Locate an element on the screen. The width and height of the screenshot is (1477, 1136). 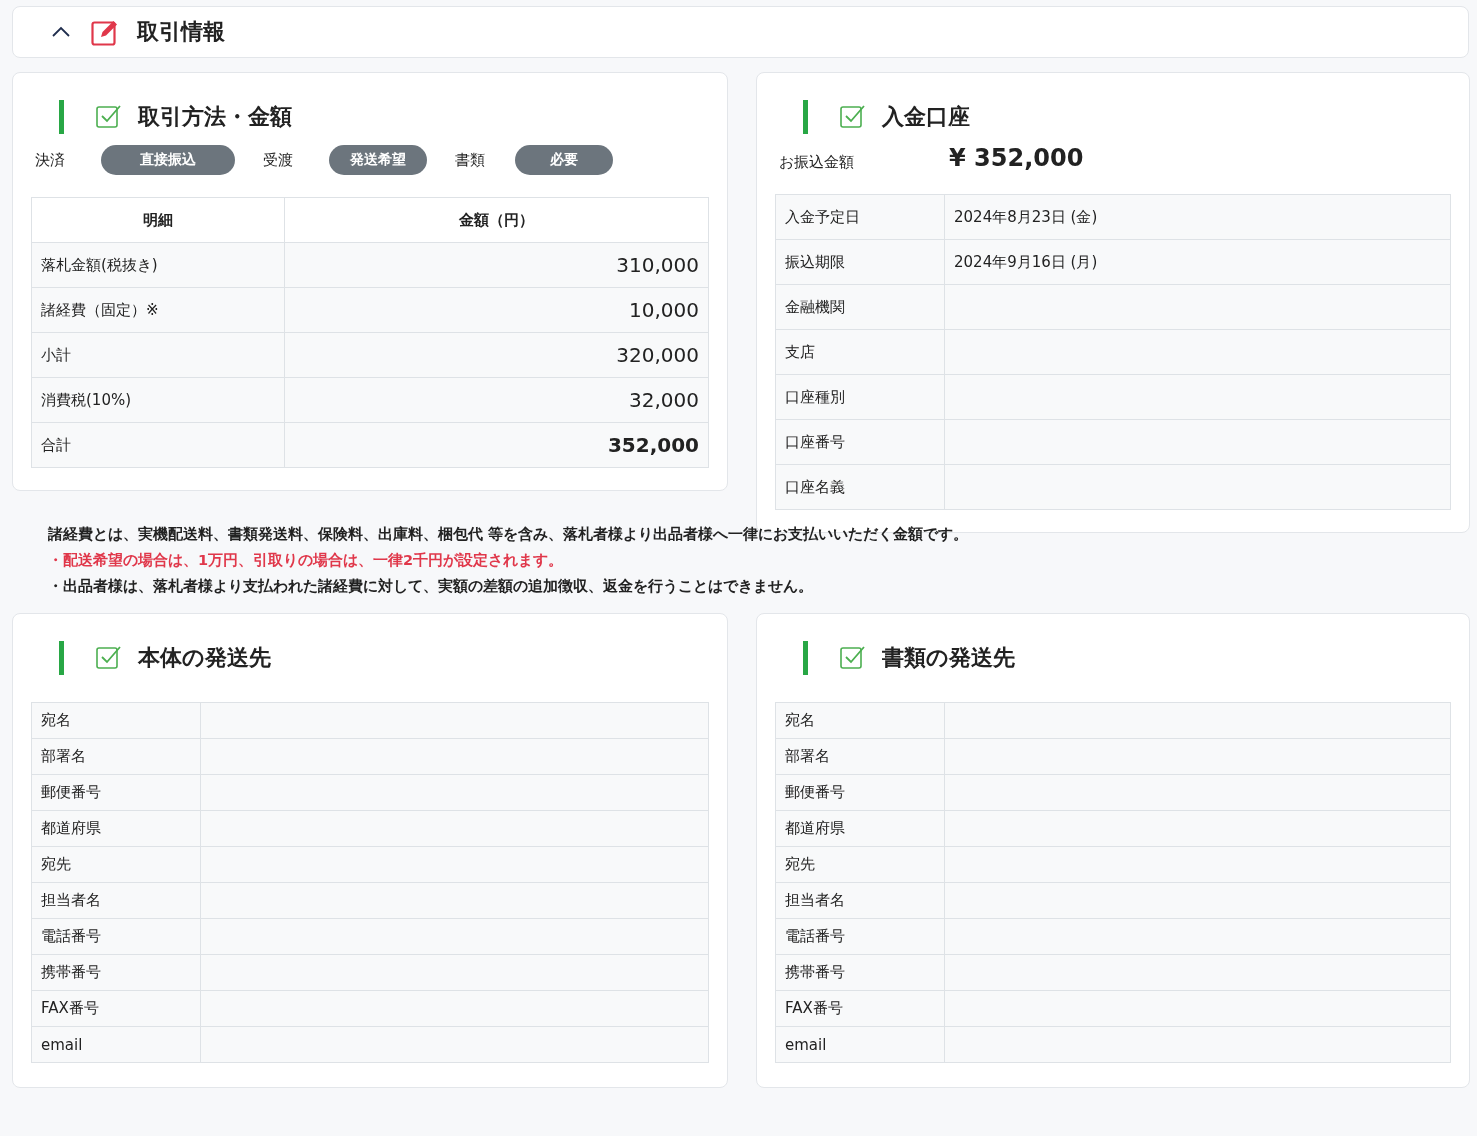
column-header: 金額（円） is located at coordinates (496, 220).